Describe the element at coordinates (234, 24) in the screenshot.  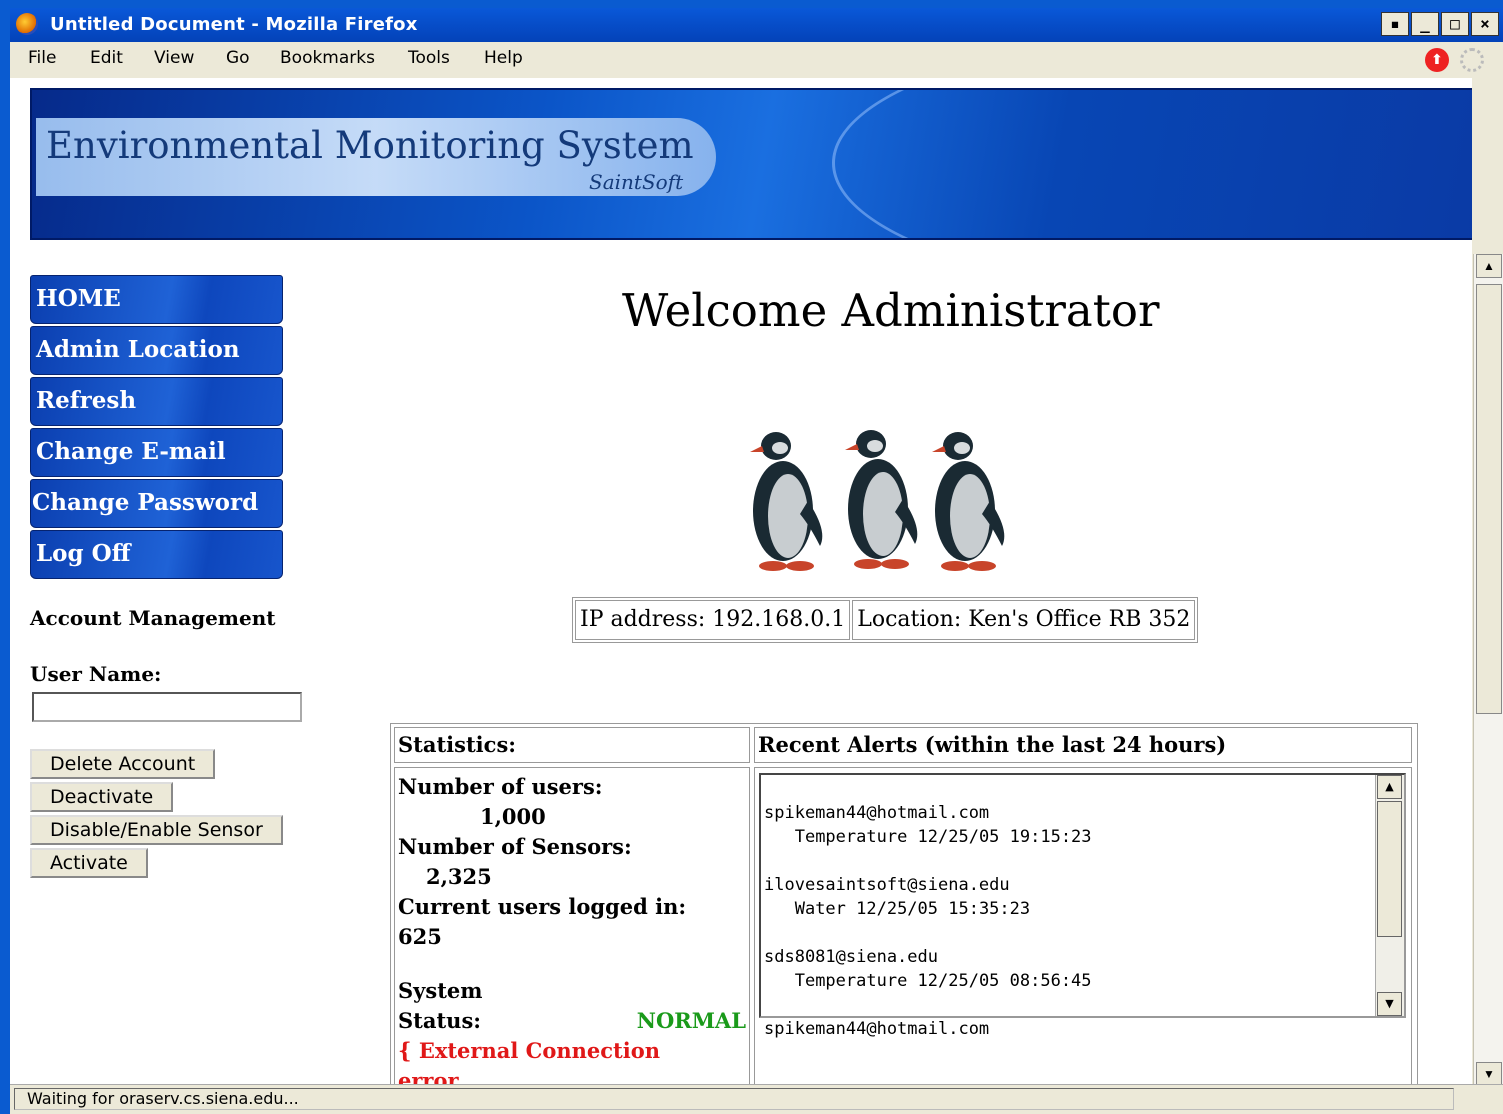
I see `window-title: Untitled Document - Mozilla Firefox` at that location.